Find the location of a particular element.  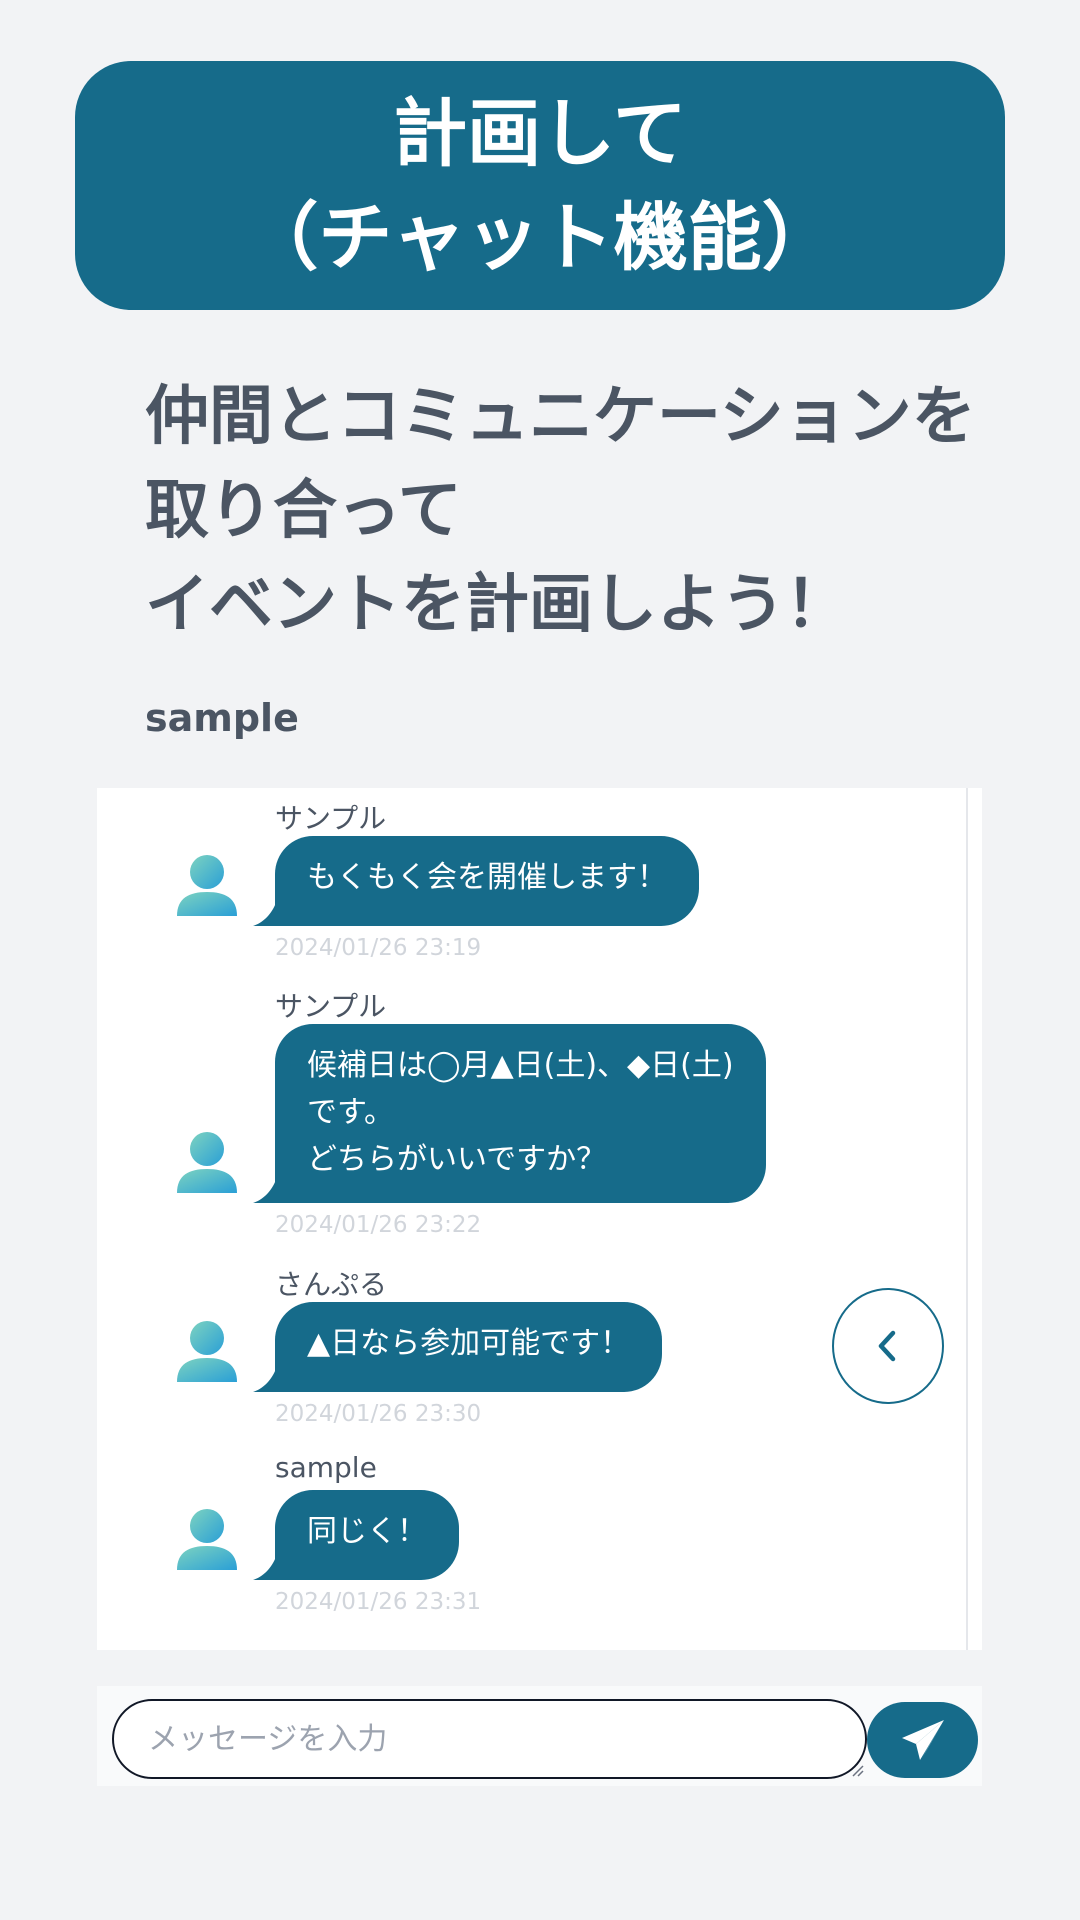

lead-line3: イベントを計画しよう！ is located at coordinates (497, 605).